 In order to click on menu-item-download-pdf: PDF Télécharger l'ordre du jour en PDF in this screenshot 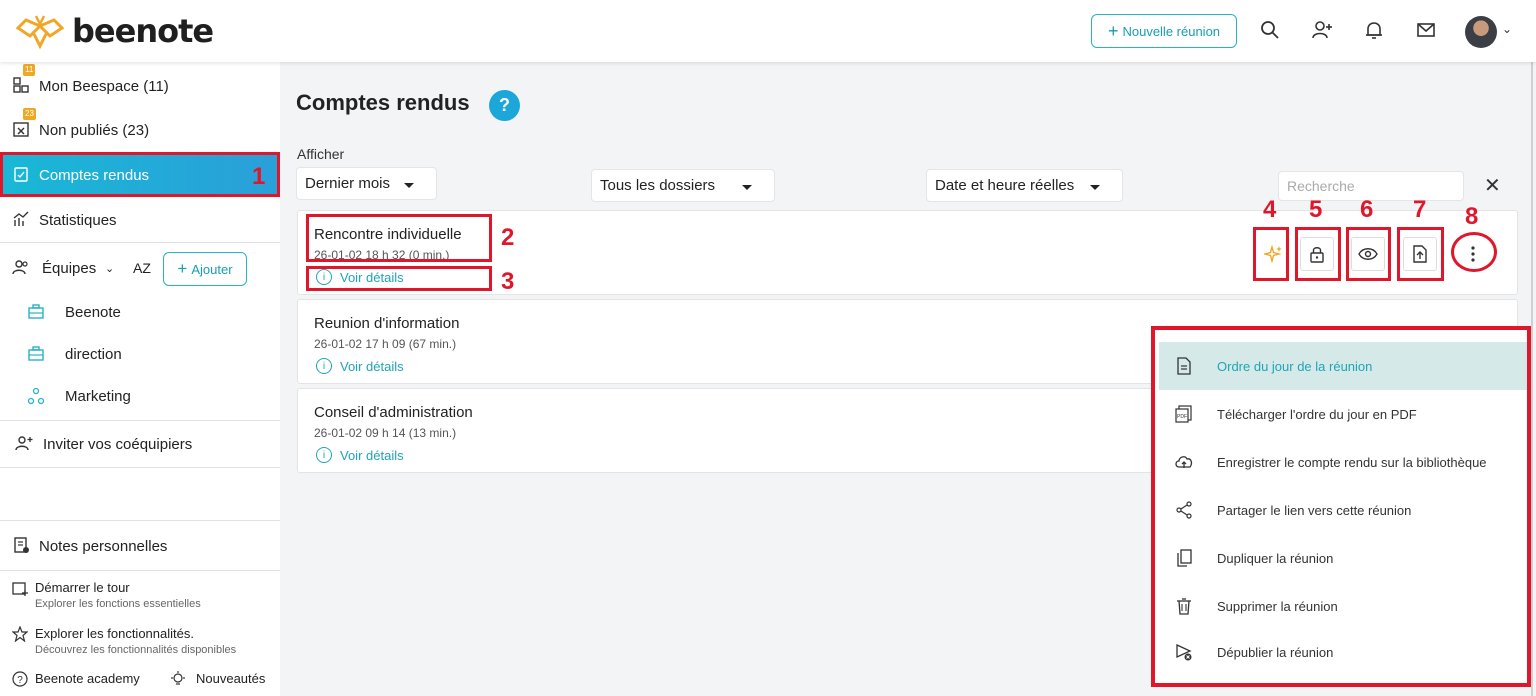, I will do `click(1343, 414)`.